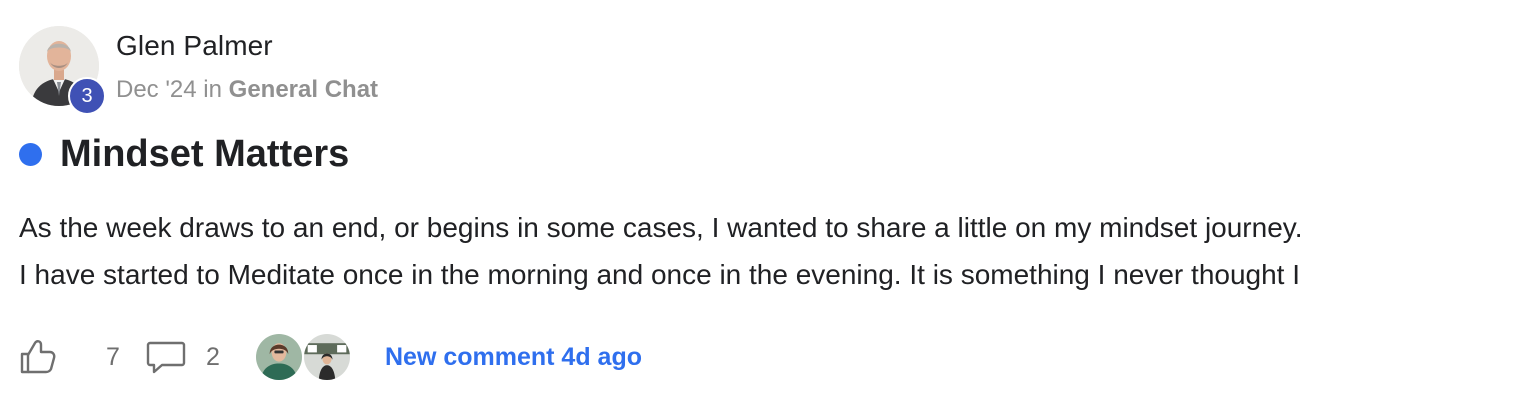  I want to click on commenter-avatars, so click(303, 357).